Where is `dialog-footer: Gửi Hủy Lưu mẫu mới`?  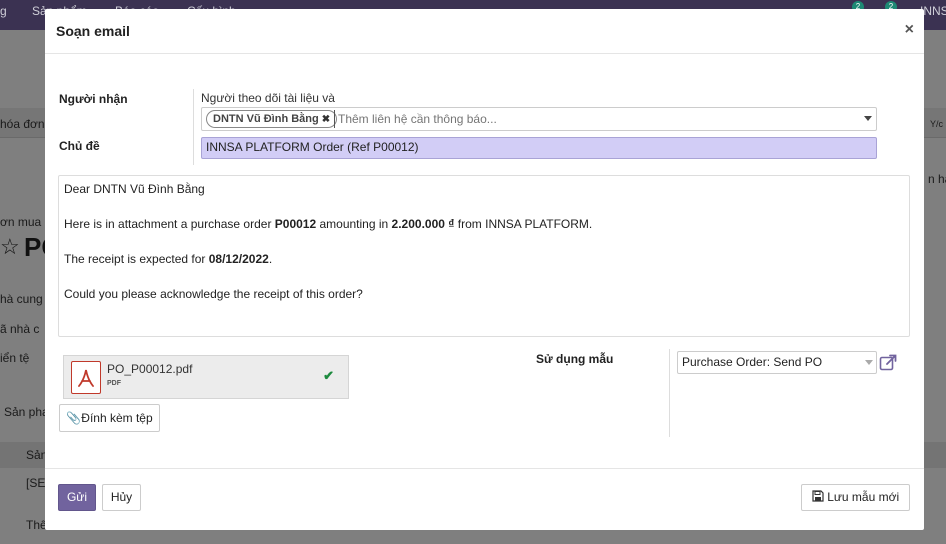
dialog-footer: Gửi Hủy Lưu mẫu mới is located at coordinates (484, 499).